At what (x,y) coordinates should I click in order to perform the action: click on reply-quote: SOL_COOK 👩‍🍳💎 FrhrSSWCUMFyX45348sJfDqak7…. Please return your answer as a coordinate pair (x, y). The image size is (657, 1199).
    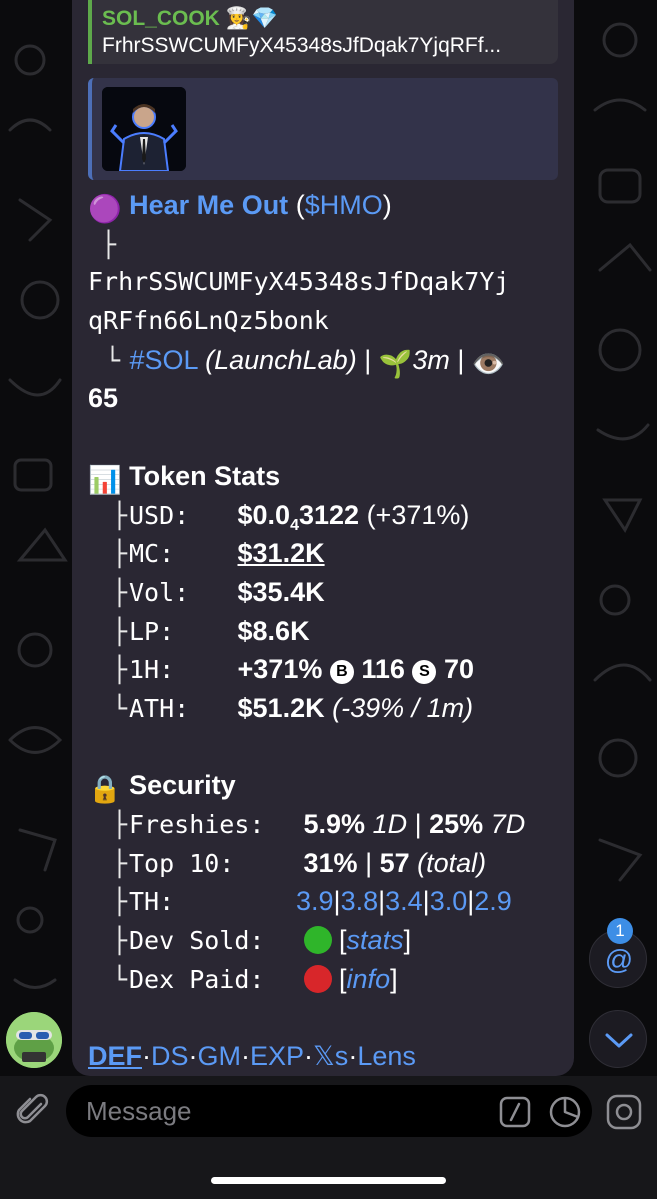
    Looking at the image, I should click on (323, 32).